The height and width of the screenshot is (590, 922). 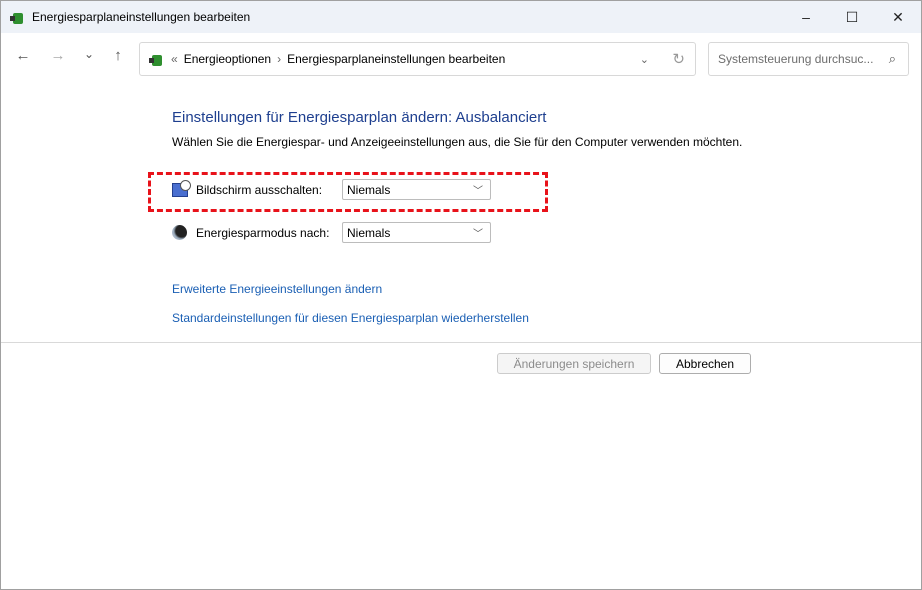 I want to click on setting-sleep: Energiesparmodus nach: Niemals ﹀, so click(x=331, y=232).